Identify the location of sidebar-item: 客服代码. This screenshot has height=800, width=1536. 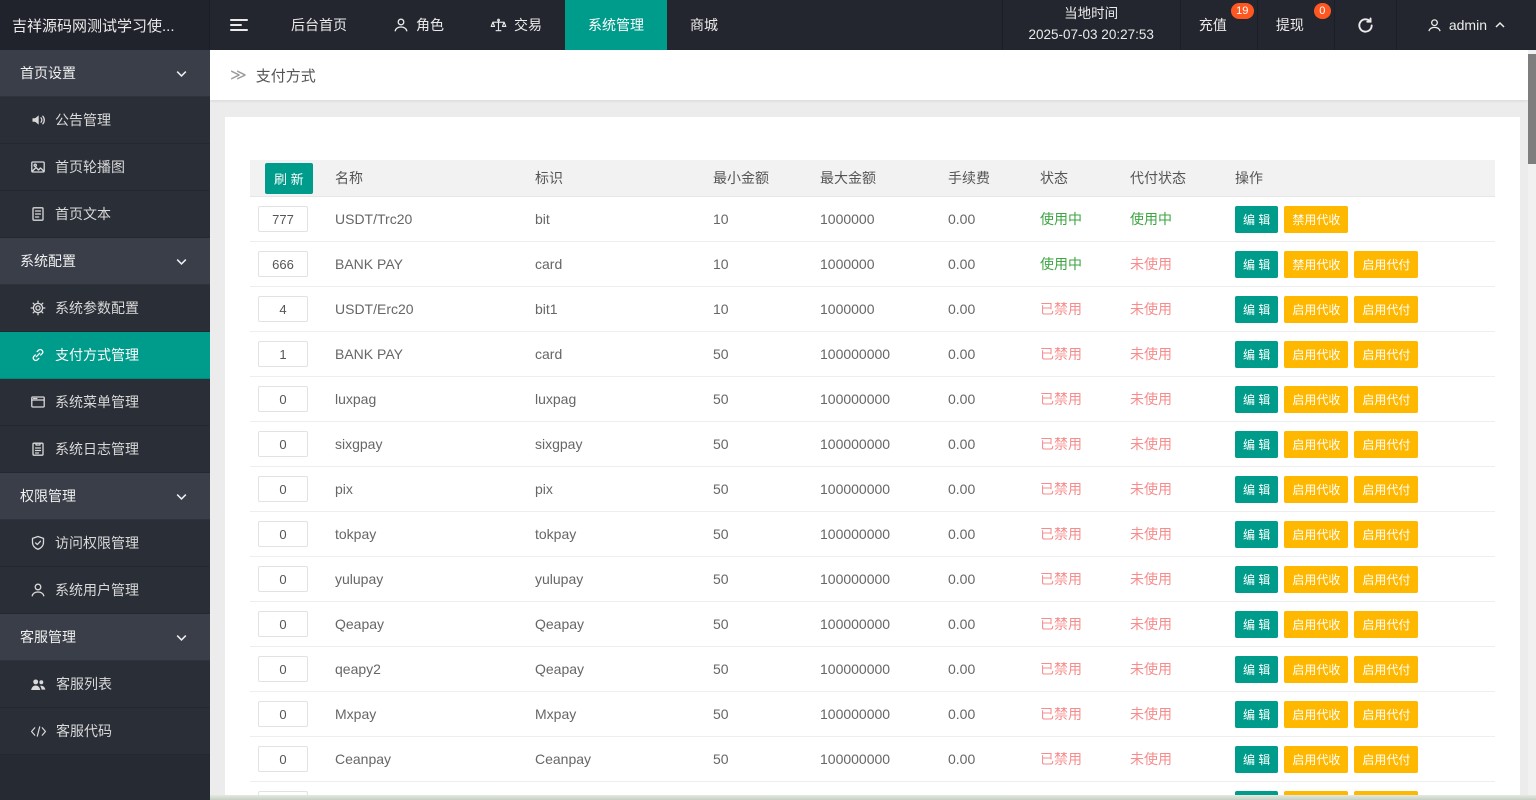
(105, 731).